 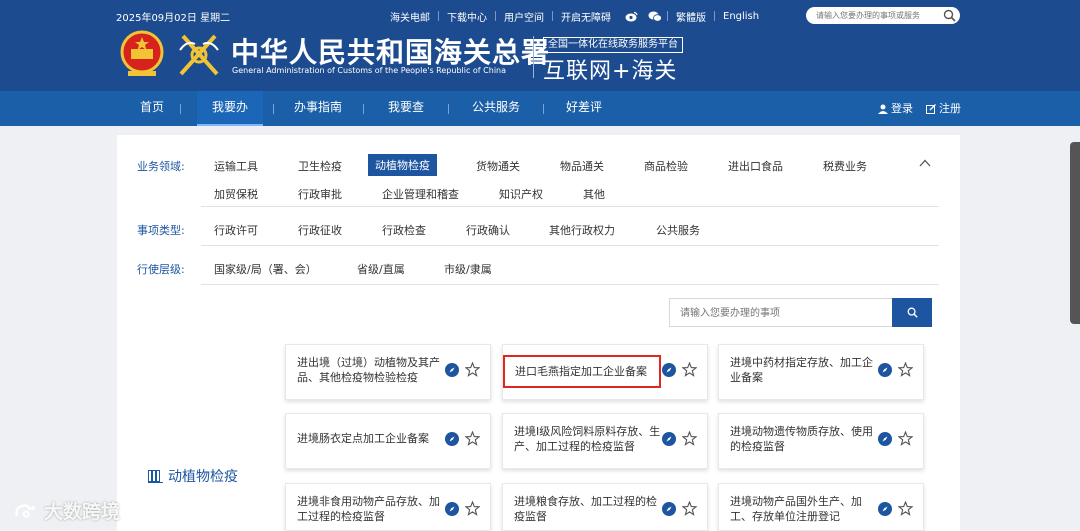 What do you see at coordinates (1075, 233) in the screenshot?
I see `scrollbar-handle` at bounding box center [1075, 233].